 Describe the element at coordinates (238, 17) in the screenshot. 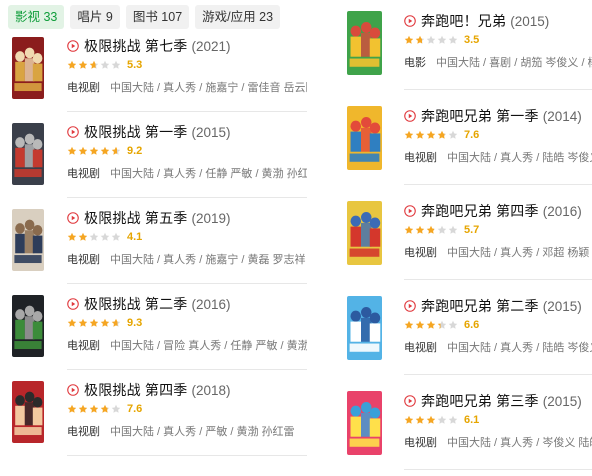

I see `tab-3: 游戏/应用 23` at that location.